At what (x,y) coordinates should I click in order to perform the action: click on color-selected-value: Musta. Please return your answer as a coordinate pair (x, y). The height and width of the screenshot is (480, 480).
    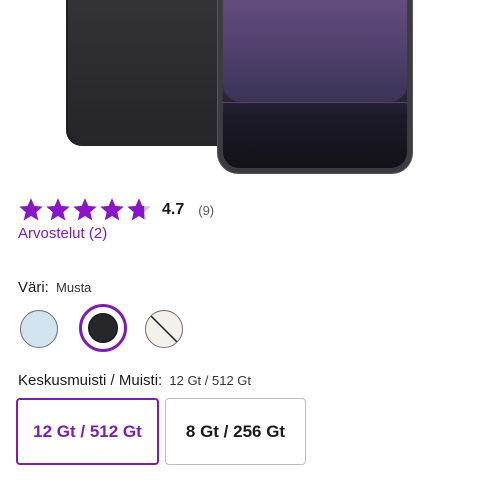
    Looking at the image, I should click on (74, 287).